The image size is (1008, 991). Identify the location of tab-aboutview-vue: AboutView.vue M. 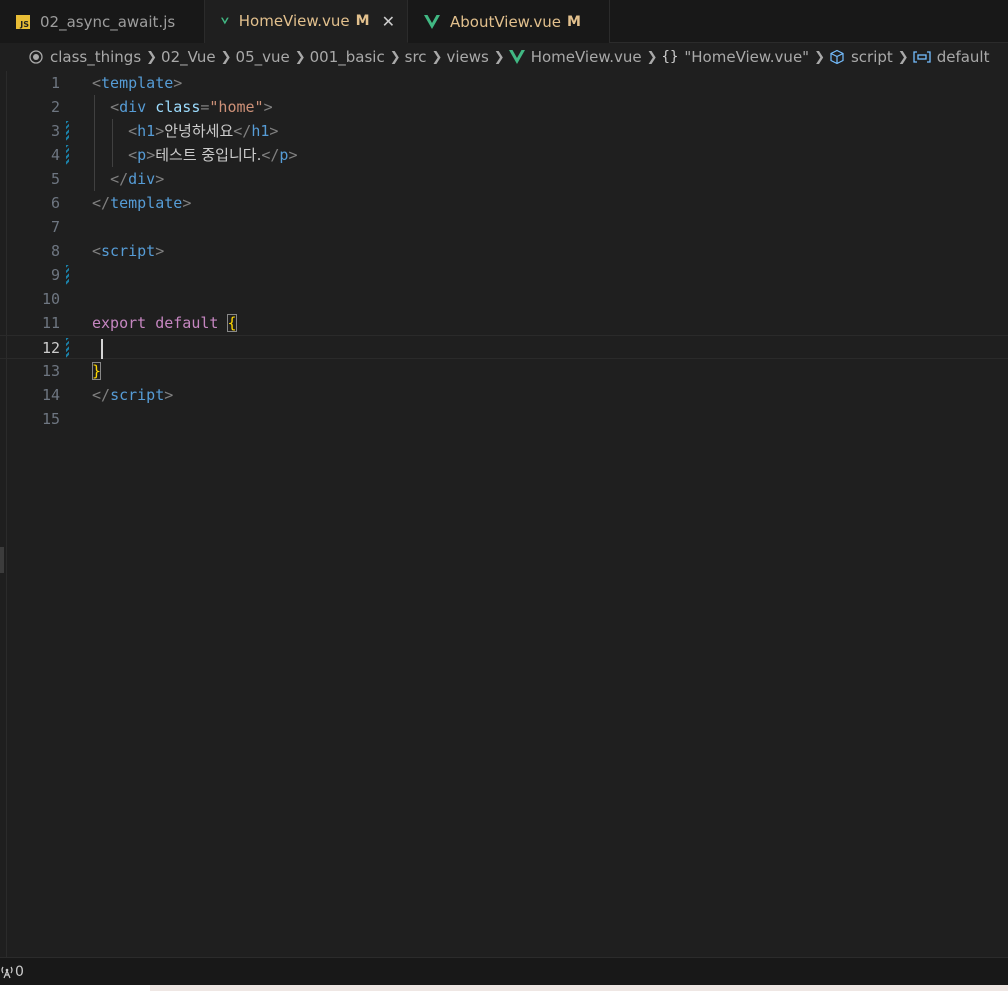
(509, 21).